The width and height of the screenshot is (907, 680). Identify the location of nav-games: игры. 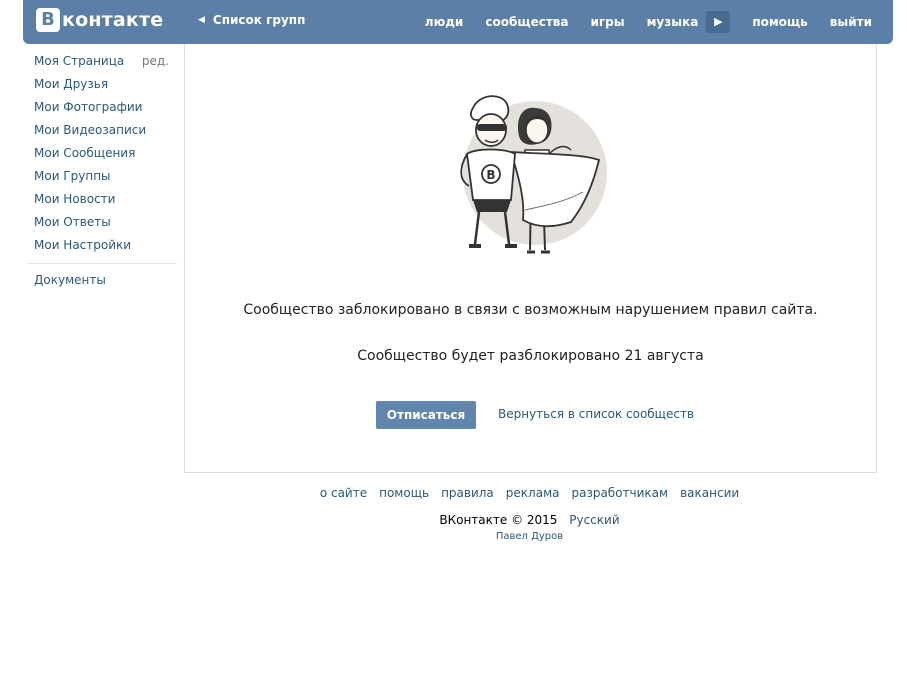
(608, 22).